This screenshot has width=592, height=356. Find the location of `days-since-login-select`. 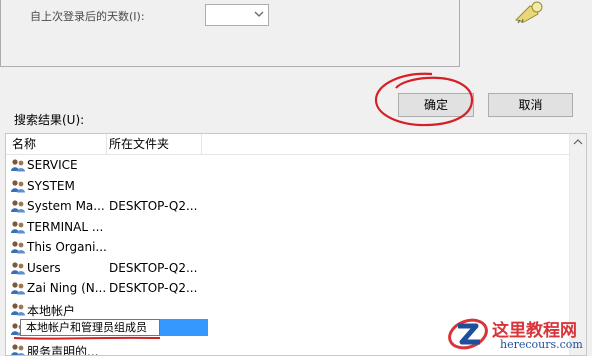

days-since-login-select is located at coordinates (237, 15).